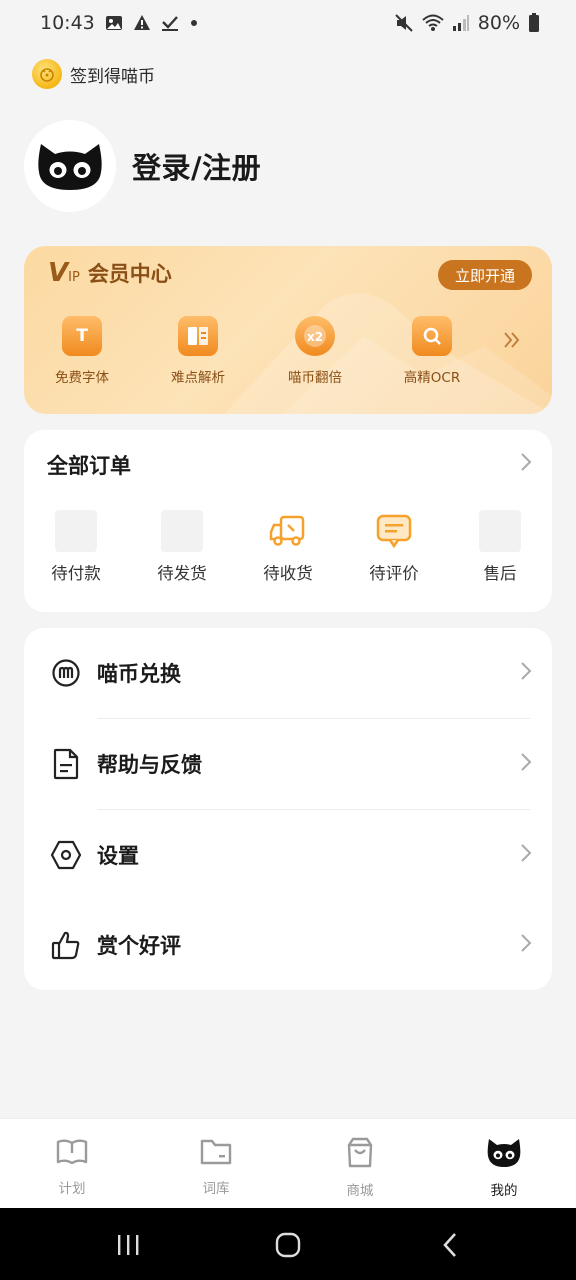  I want to click on home-icon, so click(288, 1245).